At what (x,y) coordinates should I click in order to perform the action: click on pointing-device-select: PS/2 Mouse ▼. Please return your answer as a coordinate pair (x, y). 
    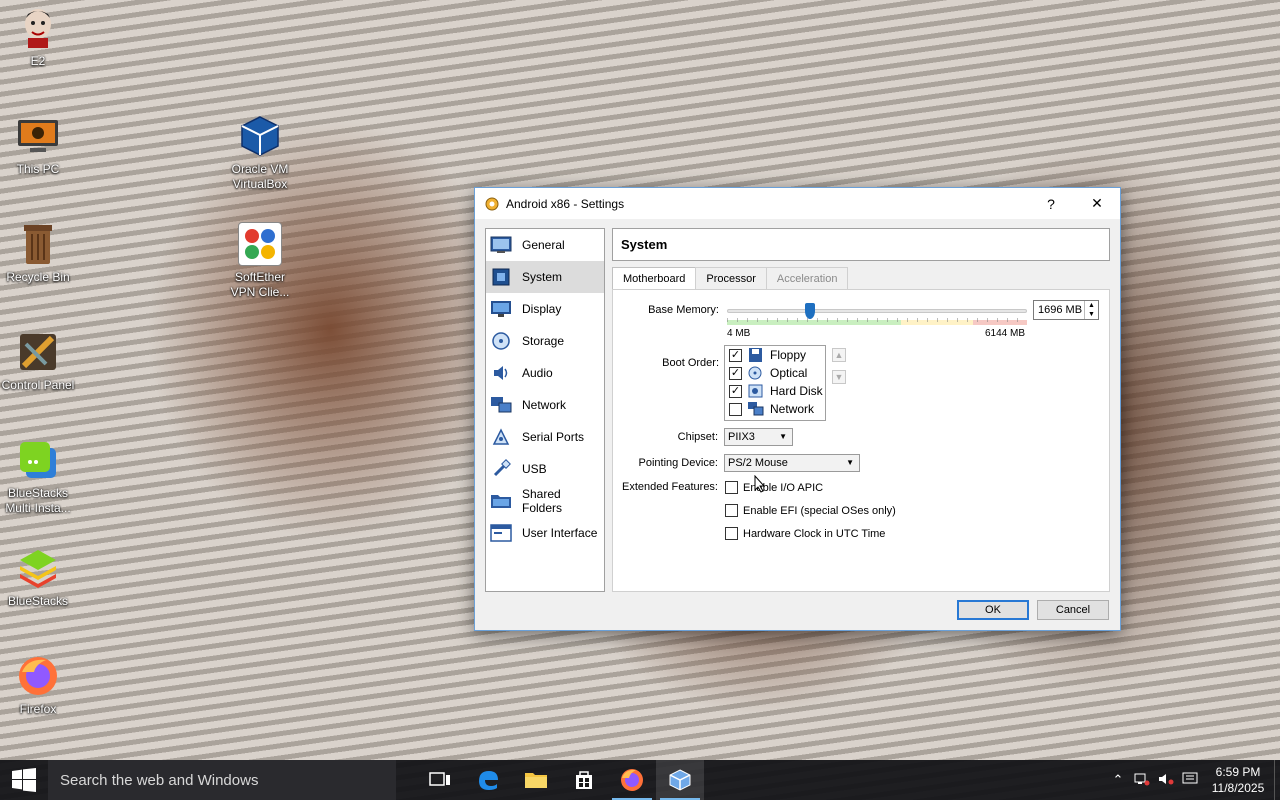
    Looking at the image, I should click on (792, 463).